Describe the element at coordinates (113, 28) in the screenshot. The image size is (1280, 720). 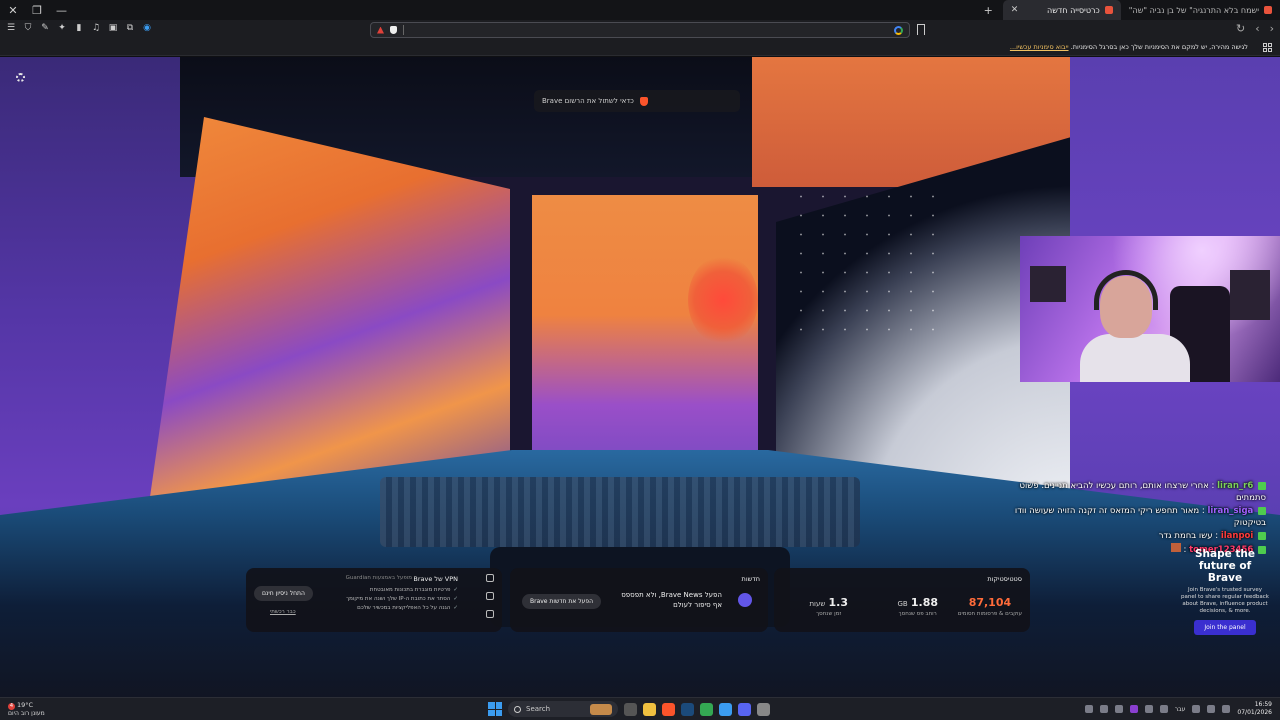
I see `wallet-icon: ▣` at that location.